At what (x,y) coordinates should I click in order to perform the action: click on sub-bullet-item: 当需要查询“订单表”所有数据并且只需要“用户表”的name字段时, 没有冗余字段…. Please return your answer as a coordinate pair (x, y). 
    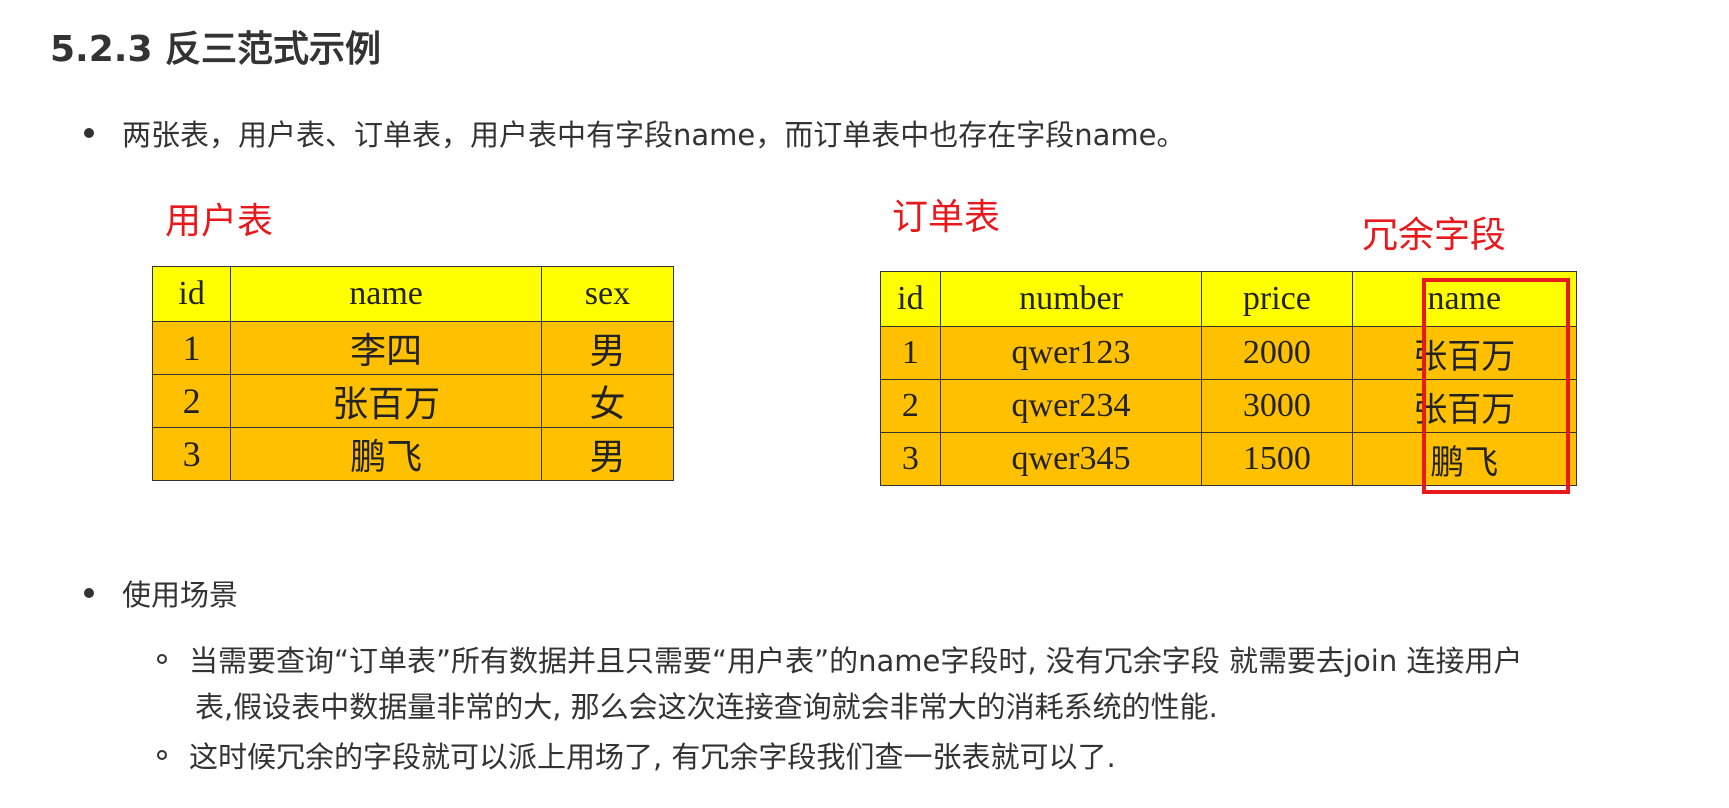
    Looking at the image, I should click on (839, 659).